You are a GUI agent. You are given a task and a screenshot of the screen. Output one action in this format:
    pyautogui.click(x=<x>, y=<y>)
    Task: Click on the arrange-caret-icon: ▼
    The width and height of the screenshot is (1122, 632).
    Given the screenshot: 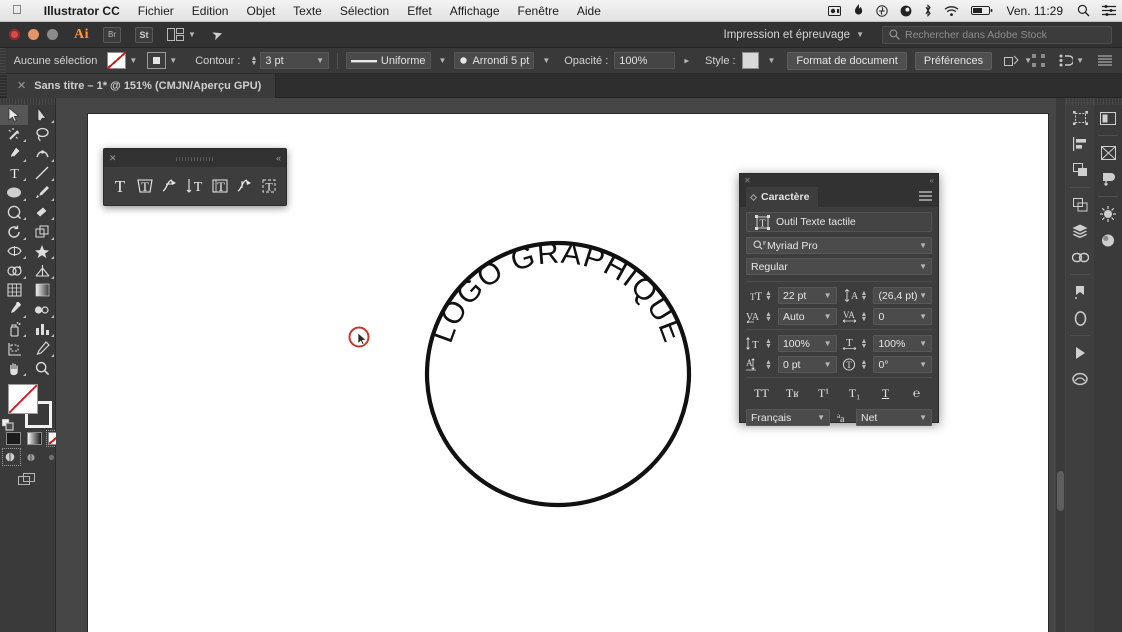 What is the action you would take?
    pyautogui.click(x=192, y=34)
    